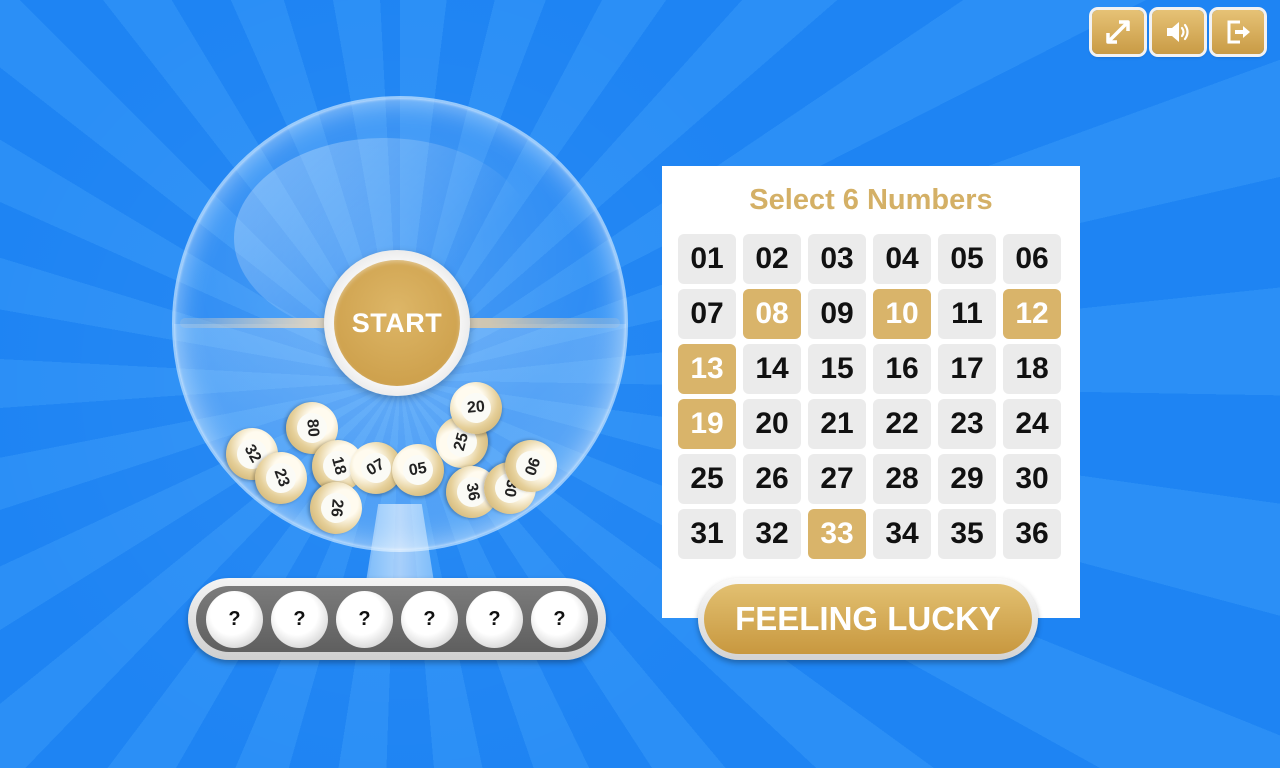  What do you see at coordinates (707, 479) in the screenshot?
I see `number-cell-25: 25` at bounding box center [707, 479].